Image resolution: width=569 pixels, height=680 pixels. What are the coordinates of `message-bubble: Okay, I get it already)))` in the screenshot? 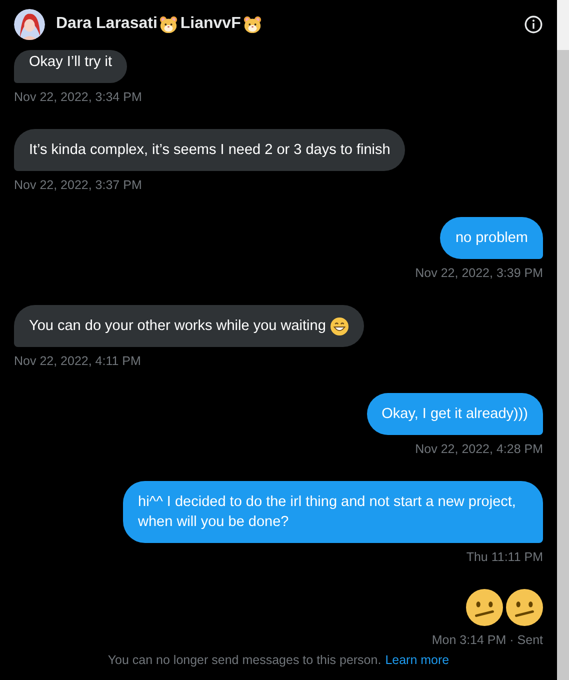 It's located at (454, 414).